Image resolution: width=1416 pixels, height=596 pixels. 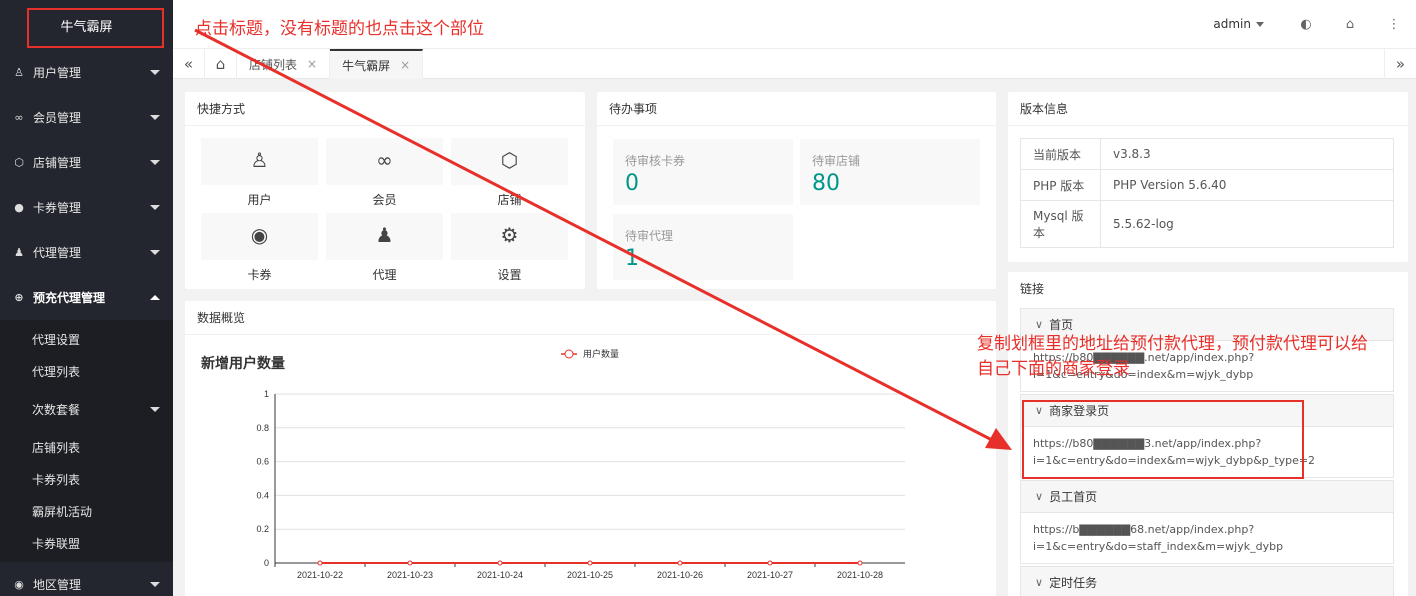 What do you see at coordinates (385, 109) in the screenshot?
I see `card-title: 快捷方式` at bounding box center [385, 109].